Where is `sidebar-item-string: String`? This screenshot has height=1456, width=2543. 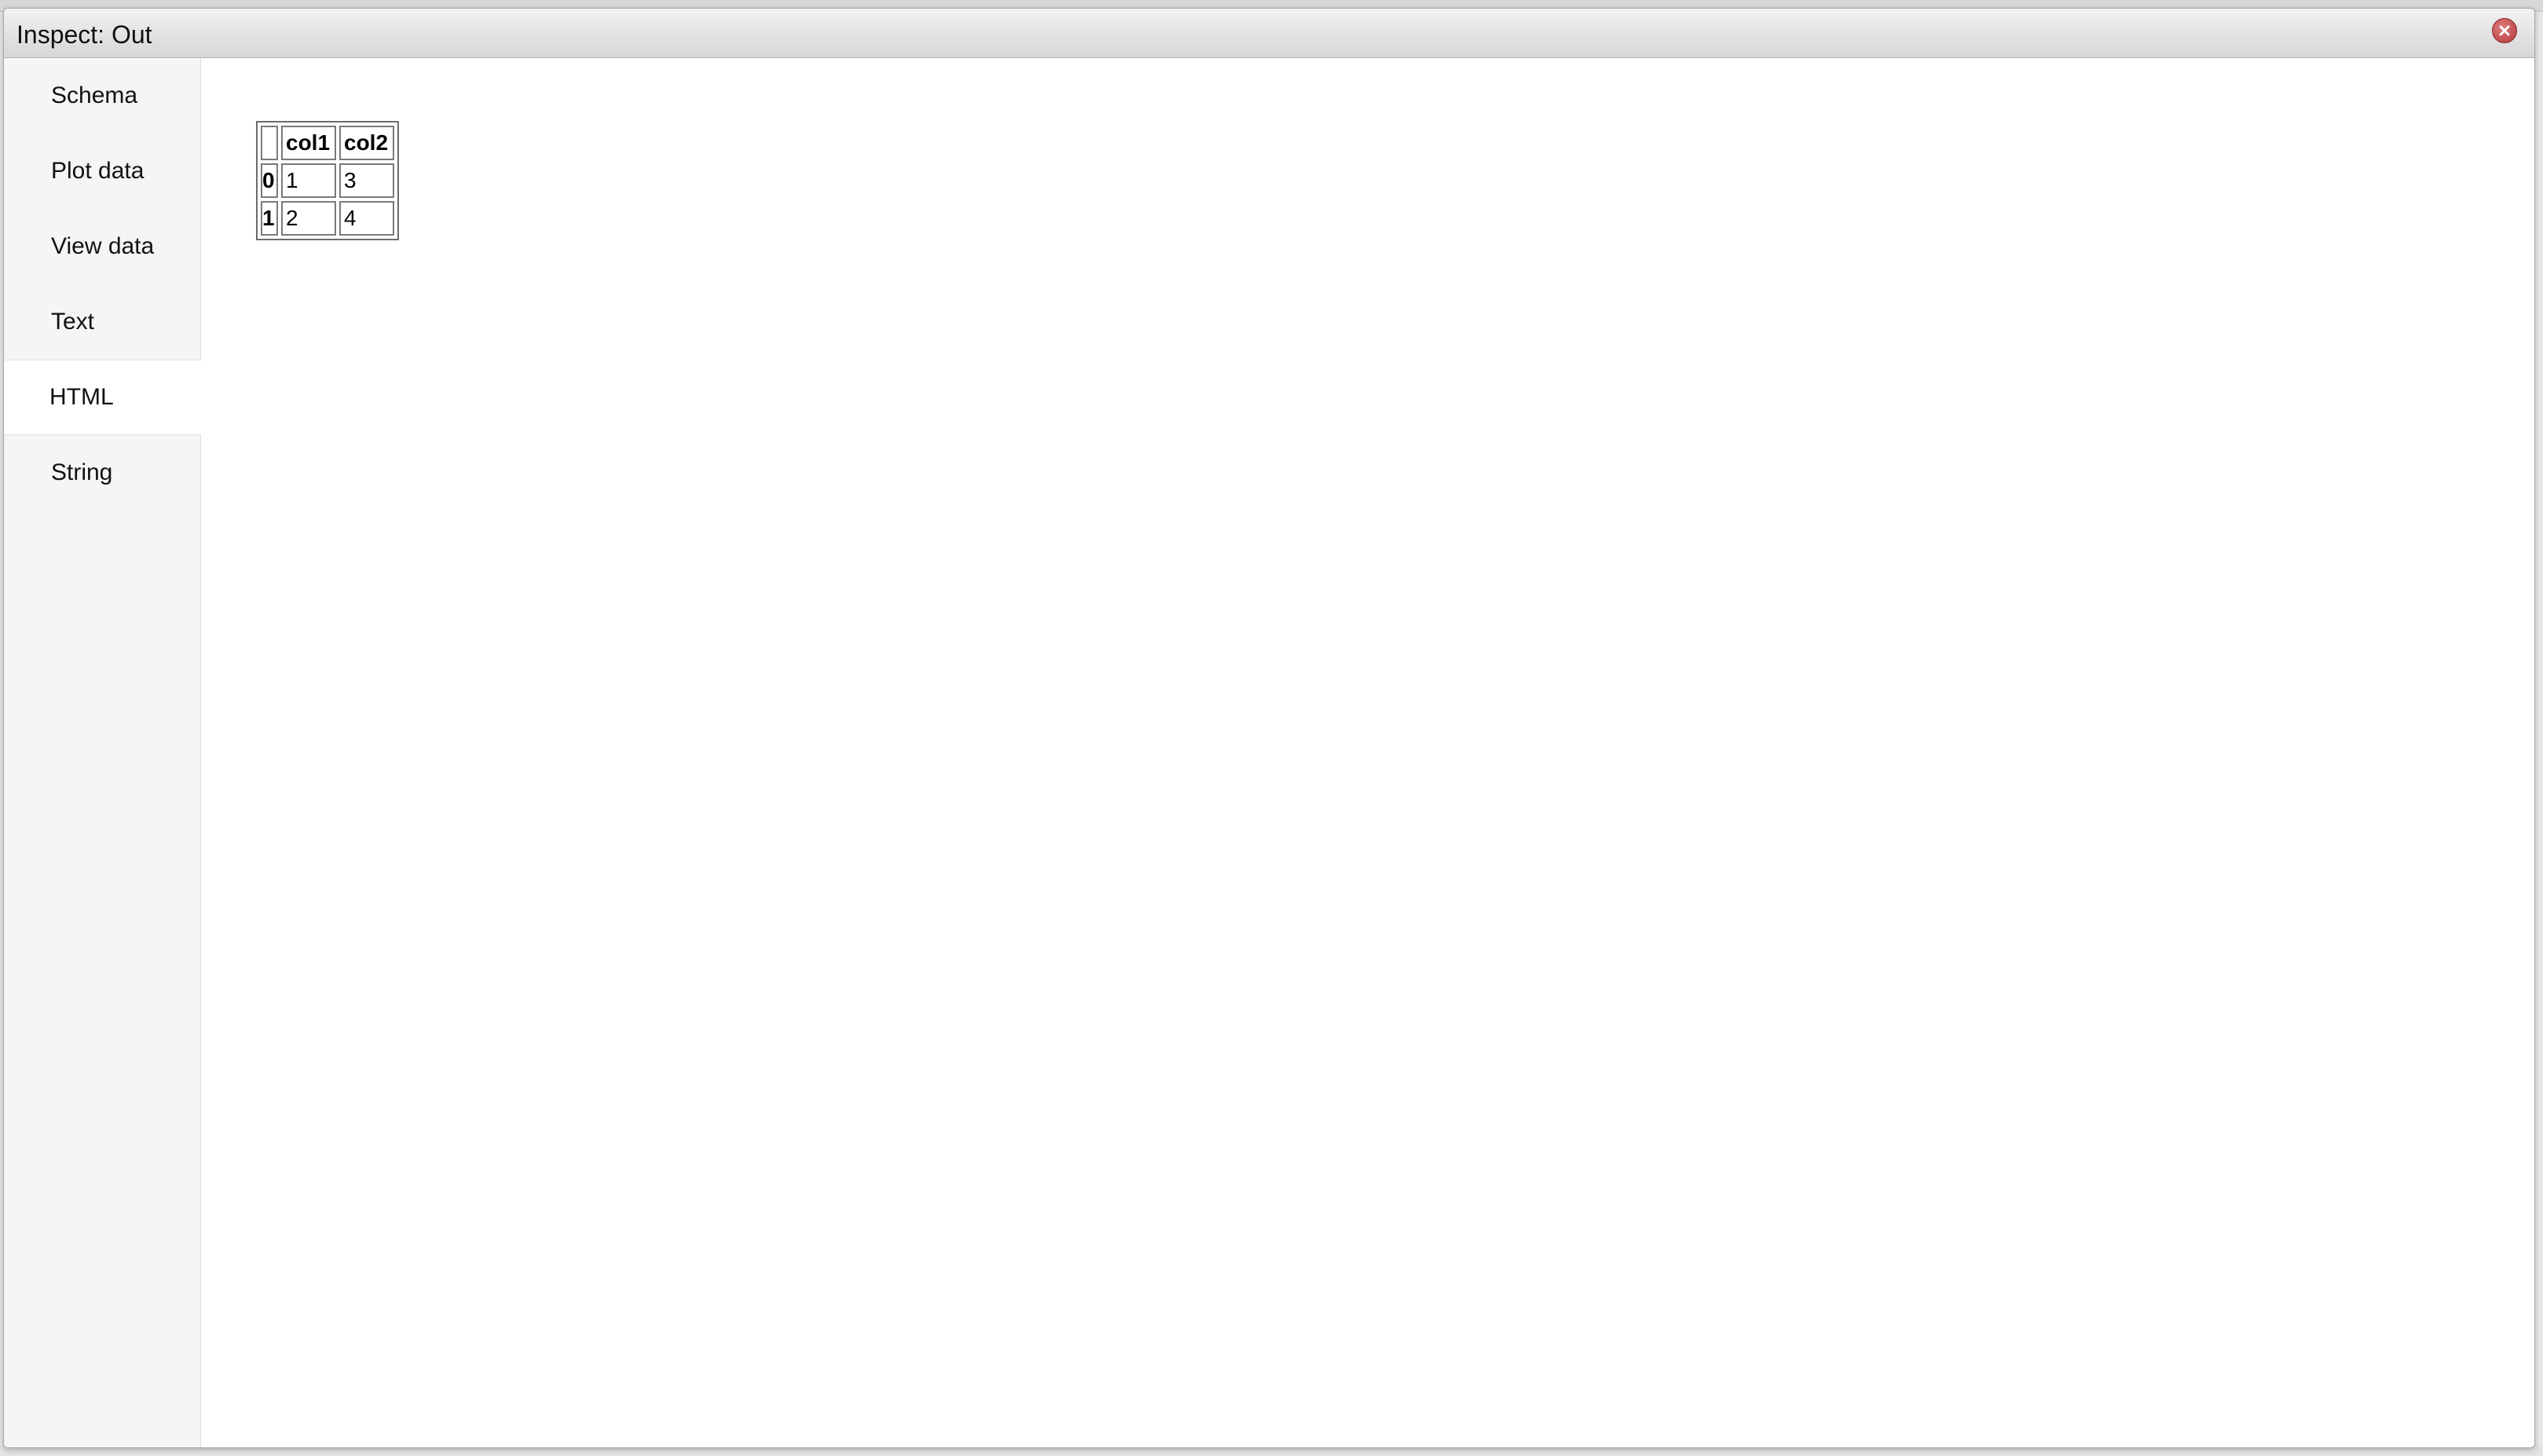
sidebar-item-string: String is located at coordinates (102, 472).